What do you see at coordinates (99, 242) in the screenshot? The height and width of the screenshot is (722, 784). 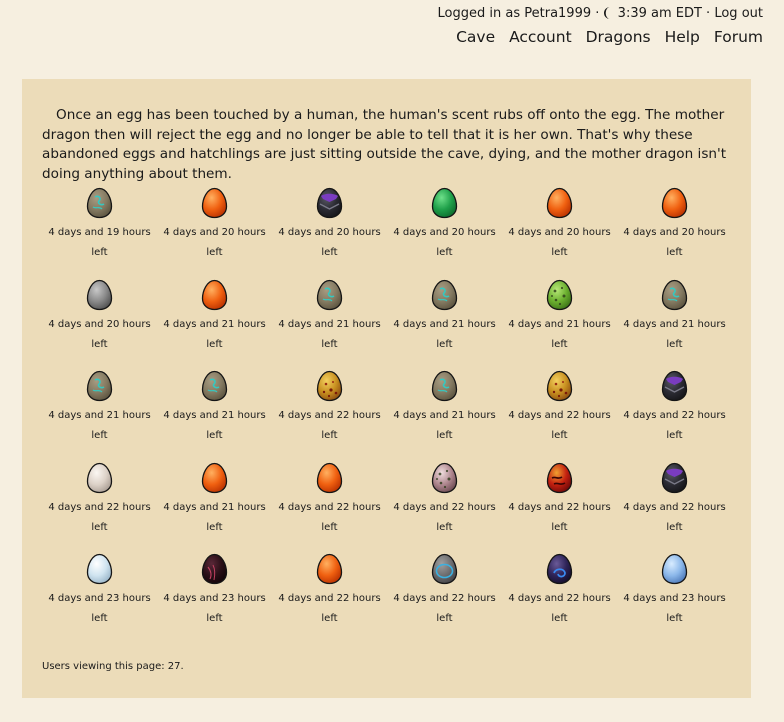 I see `egg-time-left: 4 days and 19 hours left` at bounding box center [99, 242].